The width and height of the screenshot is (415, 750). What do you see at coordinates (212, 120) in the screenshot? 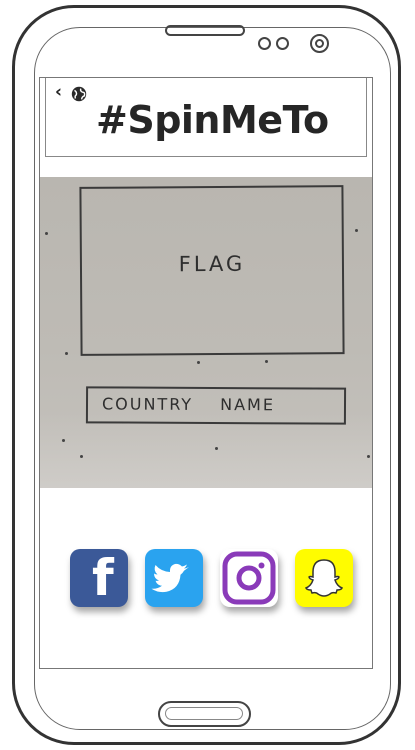
I see `app-title: #SpinMeTo` at bounding box center [212, 120].